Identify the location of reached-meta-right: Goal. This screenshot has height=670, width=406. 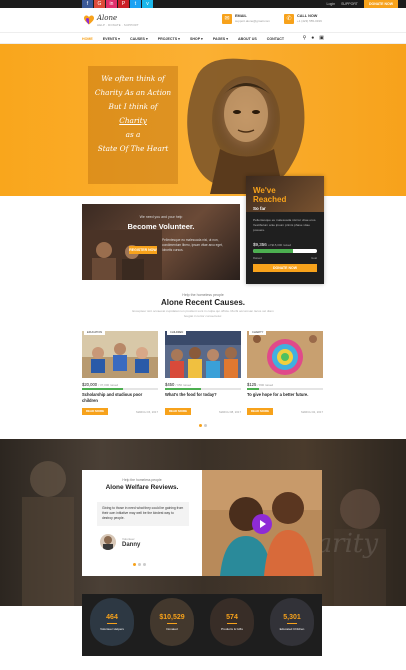
(314, 258).